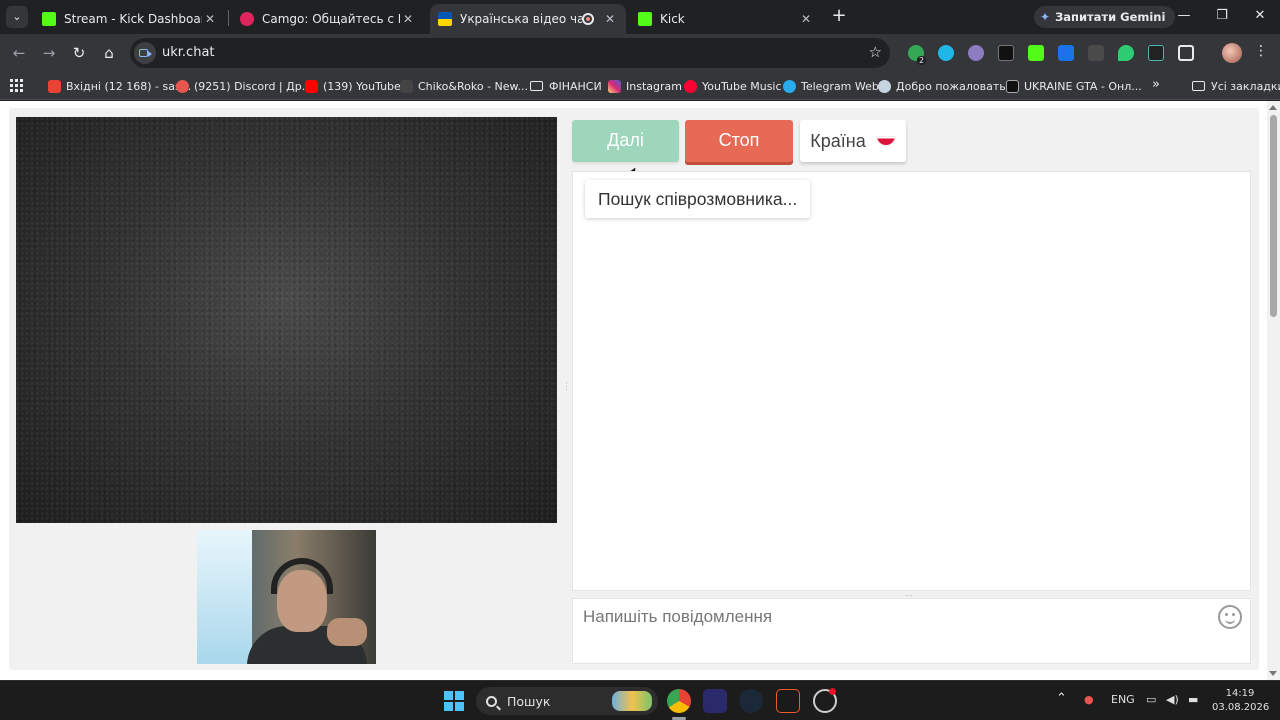 The image size is (1280, 720). Describe the element at coordinates (838, 141) in the screenshot. I see `country-label: Країна` at that location.